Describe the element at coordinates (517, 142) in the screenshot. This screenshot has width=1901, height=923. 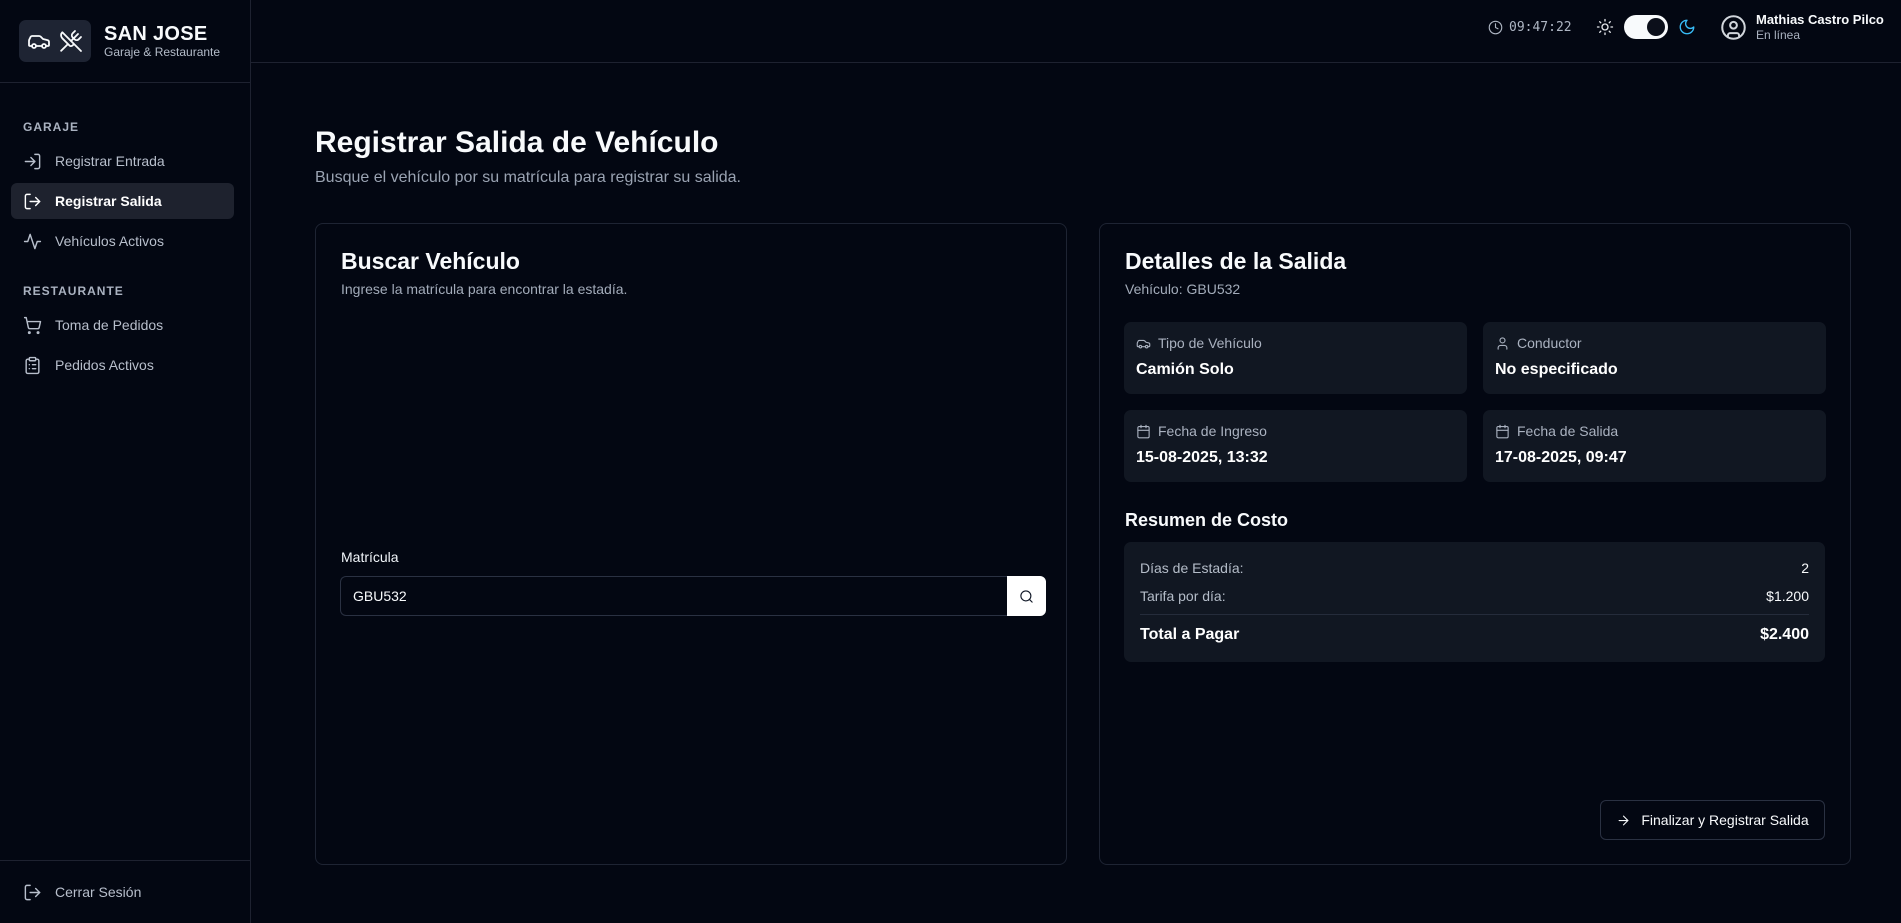
I see `page-title: Registrar Salida de Vehículo` at that location.